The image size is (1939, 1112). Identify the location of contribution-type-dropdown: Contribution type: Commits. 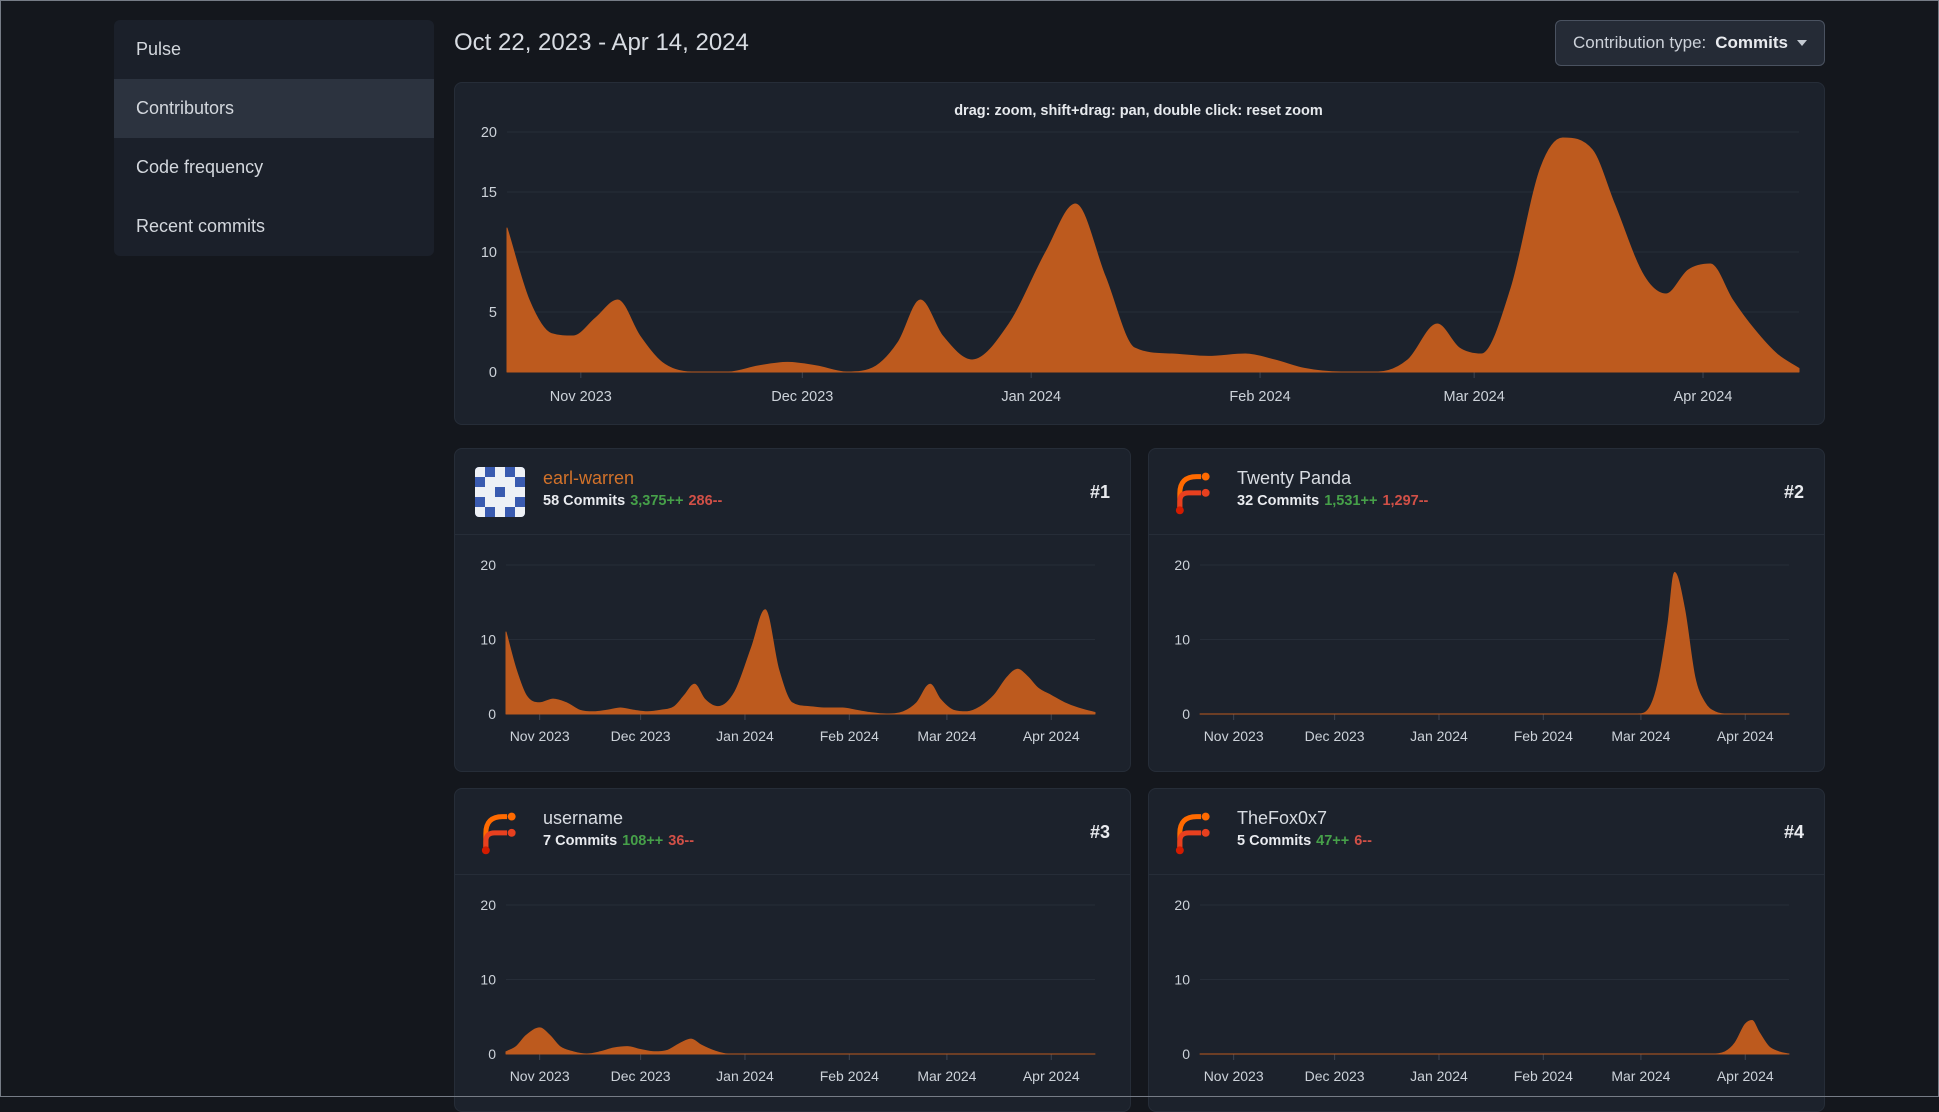
(1690, 43).